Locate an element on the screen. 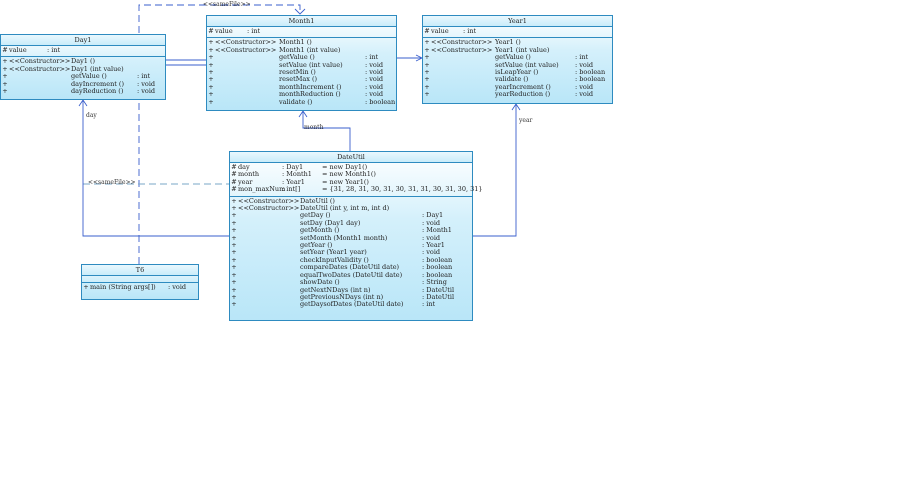 Image resolution: width=921 pixels, height=482 pixels. method-row: + dayReduction () : void is located at coordinates (83, 91).